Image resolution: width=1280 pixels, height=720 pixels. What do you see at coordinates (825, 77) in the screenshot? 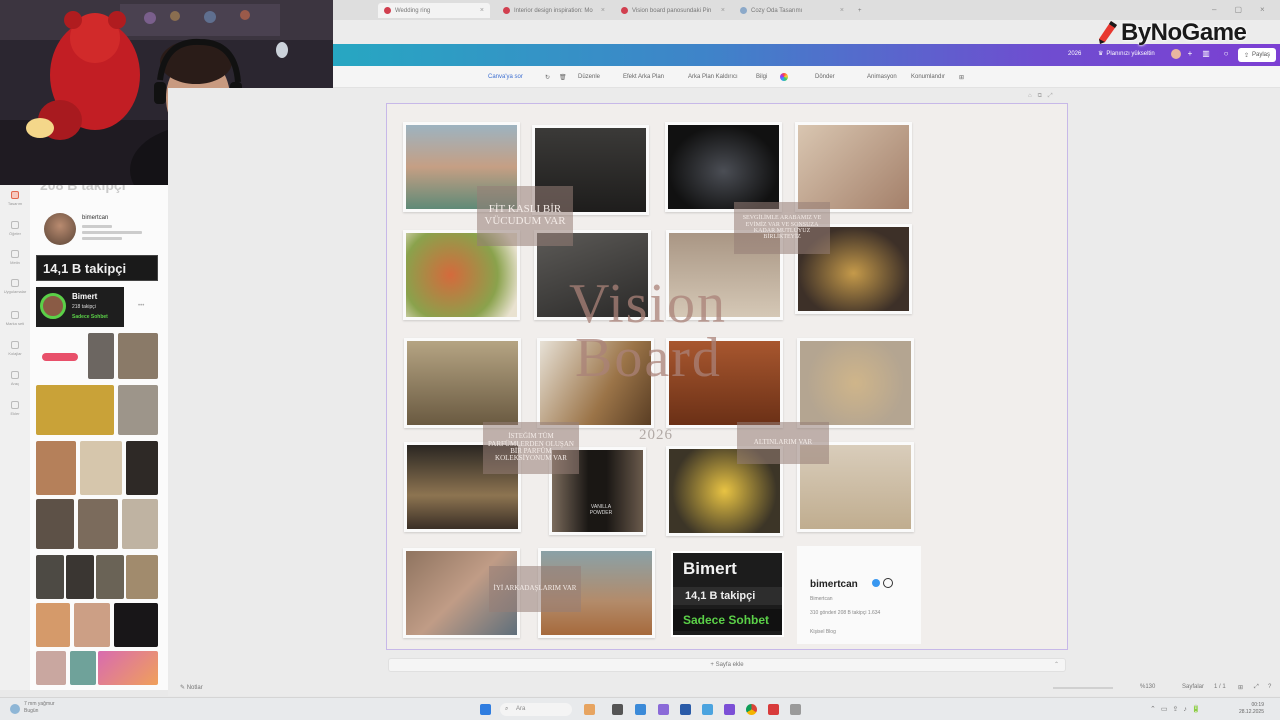
I see `flip-button: Dönder` at bounding box center [825, 77].